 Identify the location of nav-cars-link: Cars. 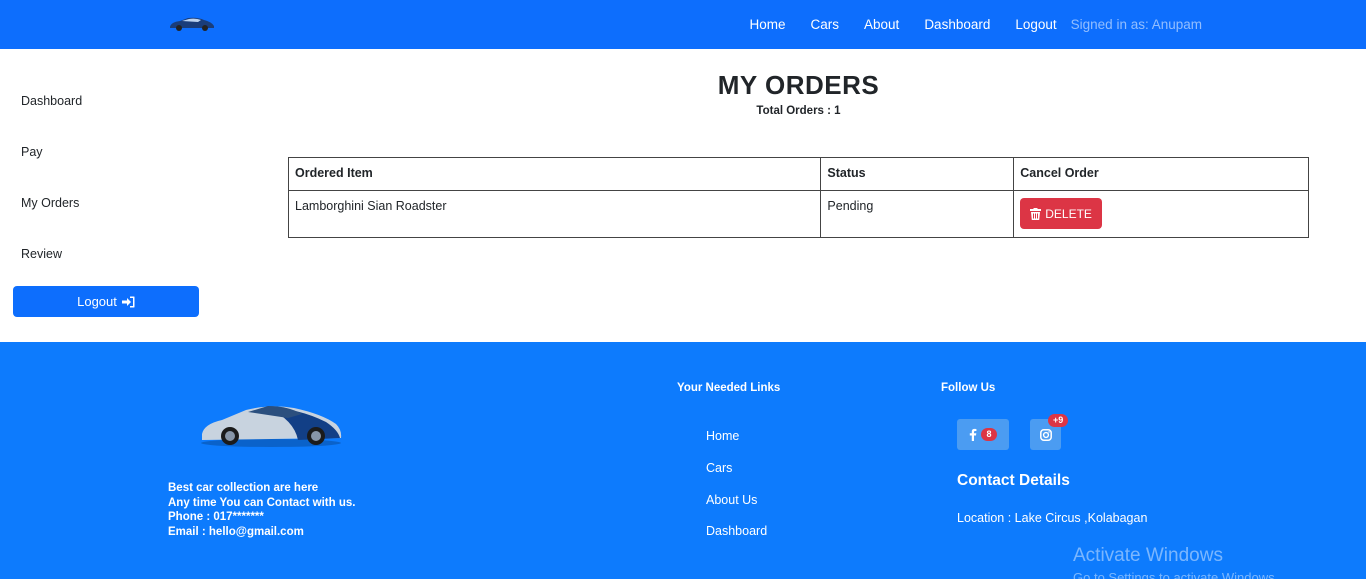
(825, 24).